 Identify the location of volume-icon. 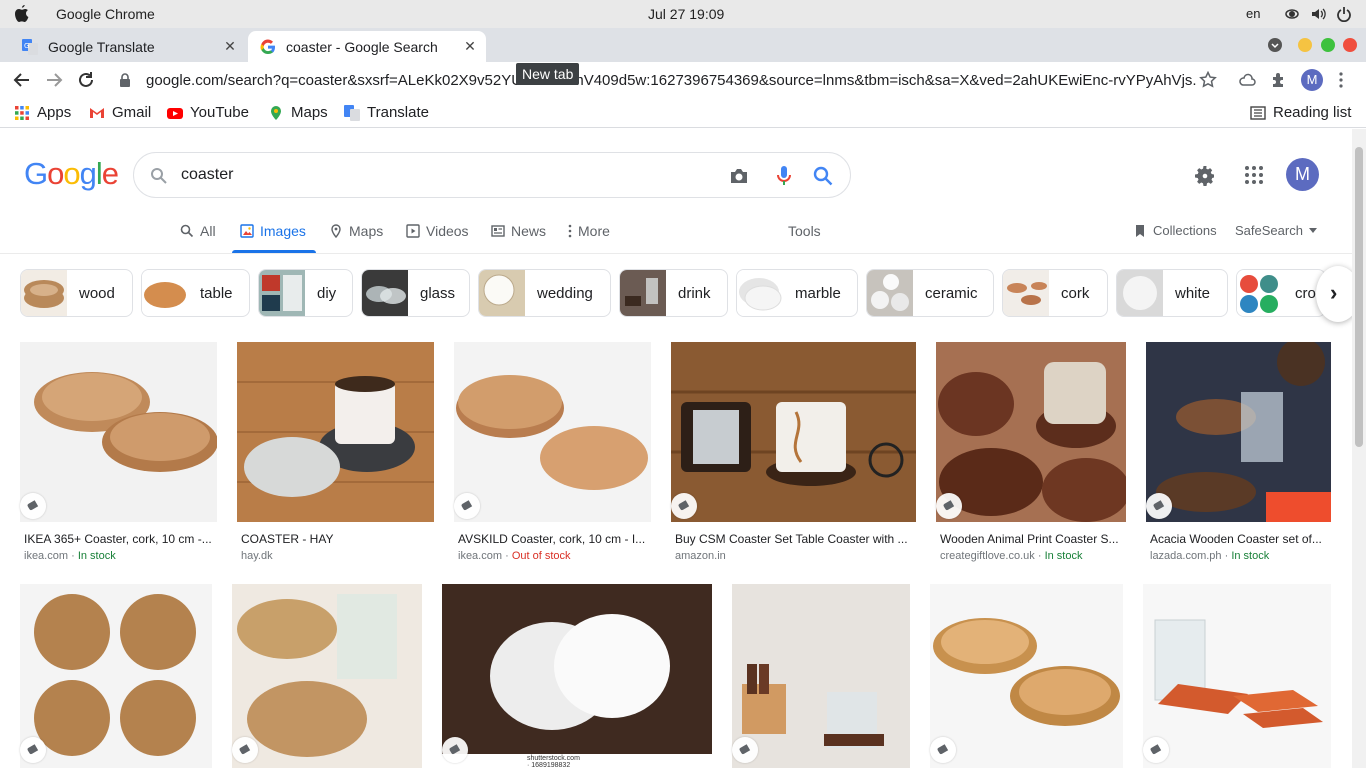
(1318, 14).